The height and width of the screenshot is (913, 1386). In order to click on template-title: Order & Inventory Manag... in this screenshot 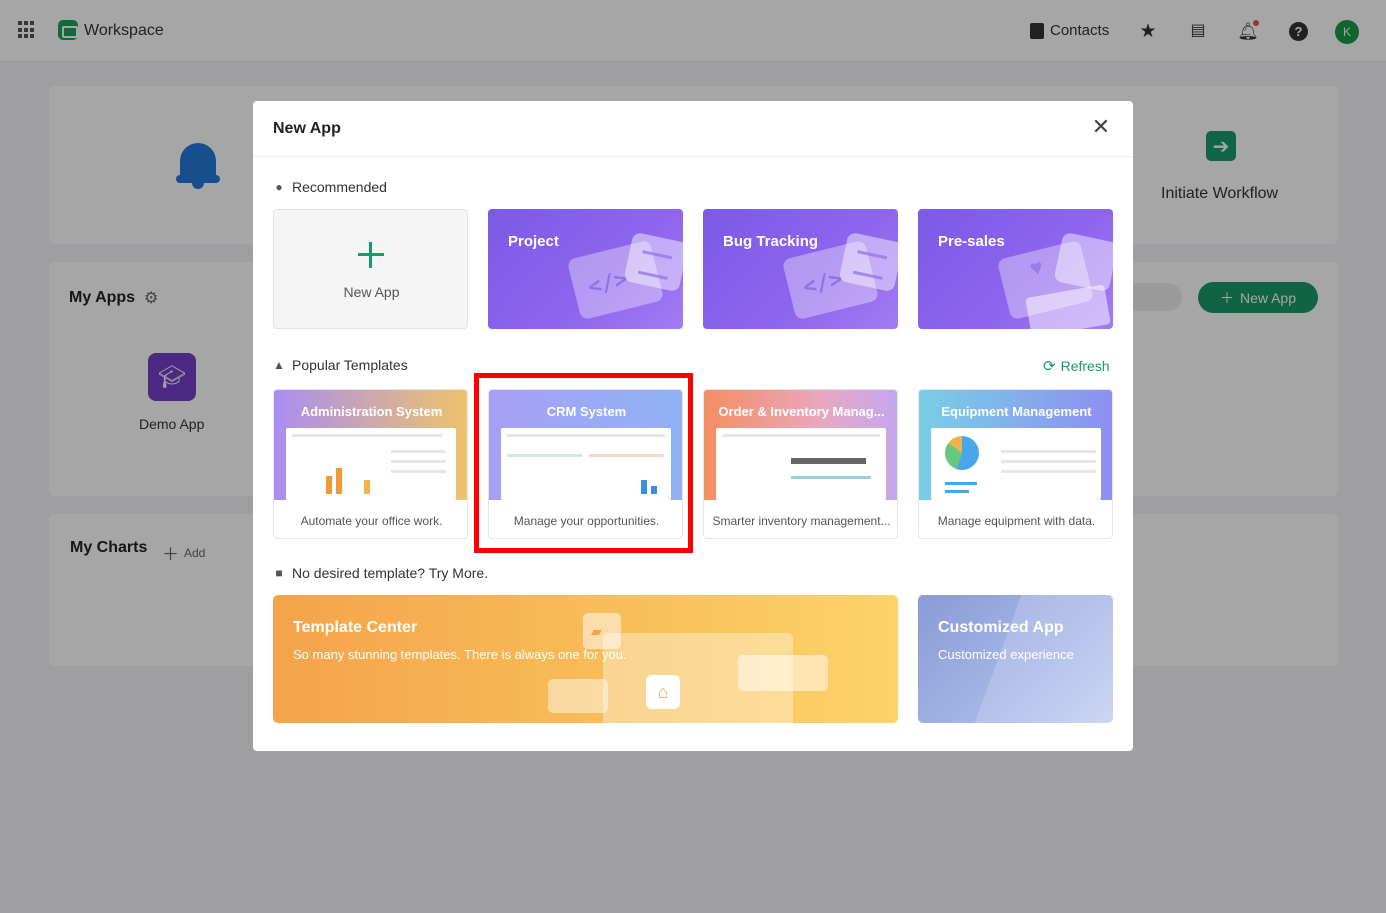, I will do `click(801, 411)`.